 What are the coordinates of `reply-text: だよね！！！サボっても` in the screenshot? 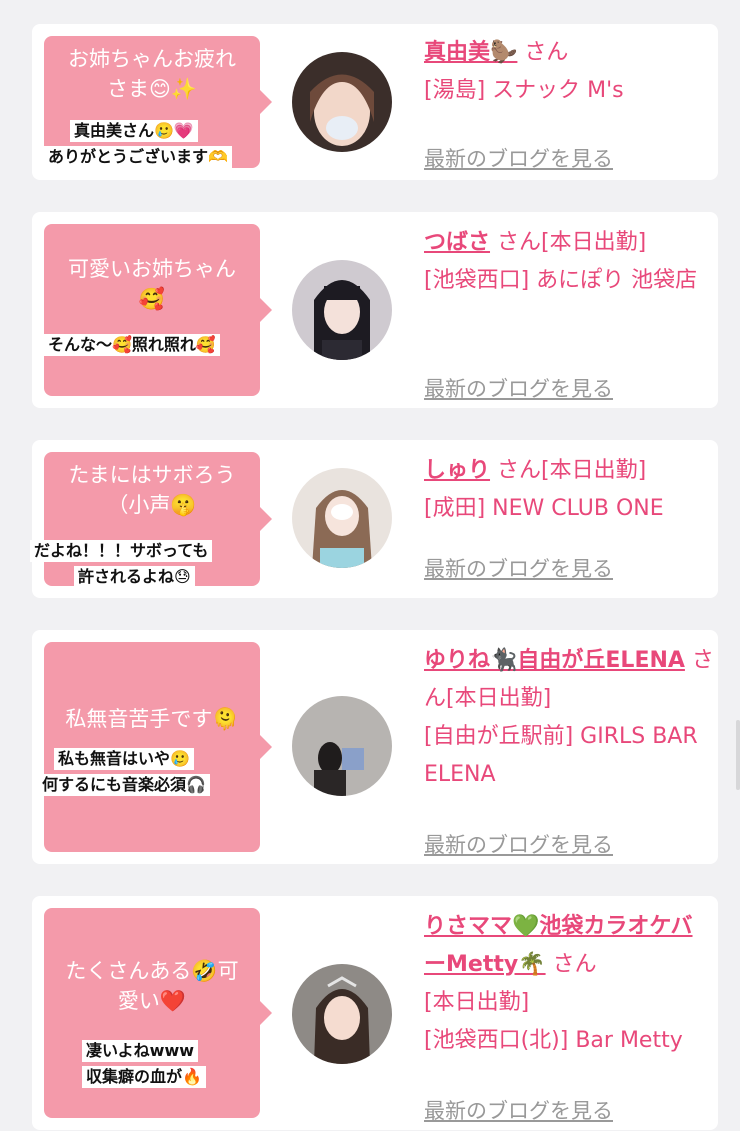 It's located at (121, 551).